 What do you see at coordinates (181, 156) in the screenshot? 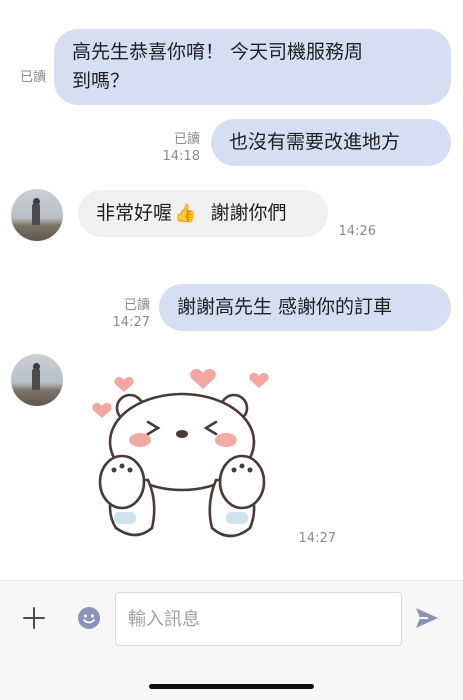
I see `message-time: 14:18` at bounding box center [181, 156].